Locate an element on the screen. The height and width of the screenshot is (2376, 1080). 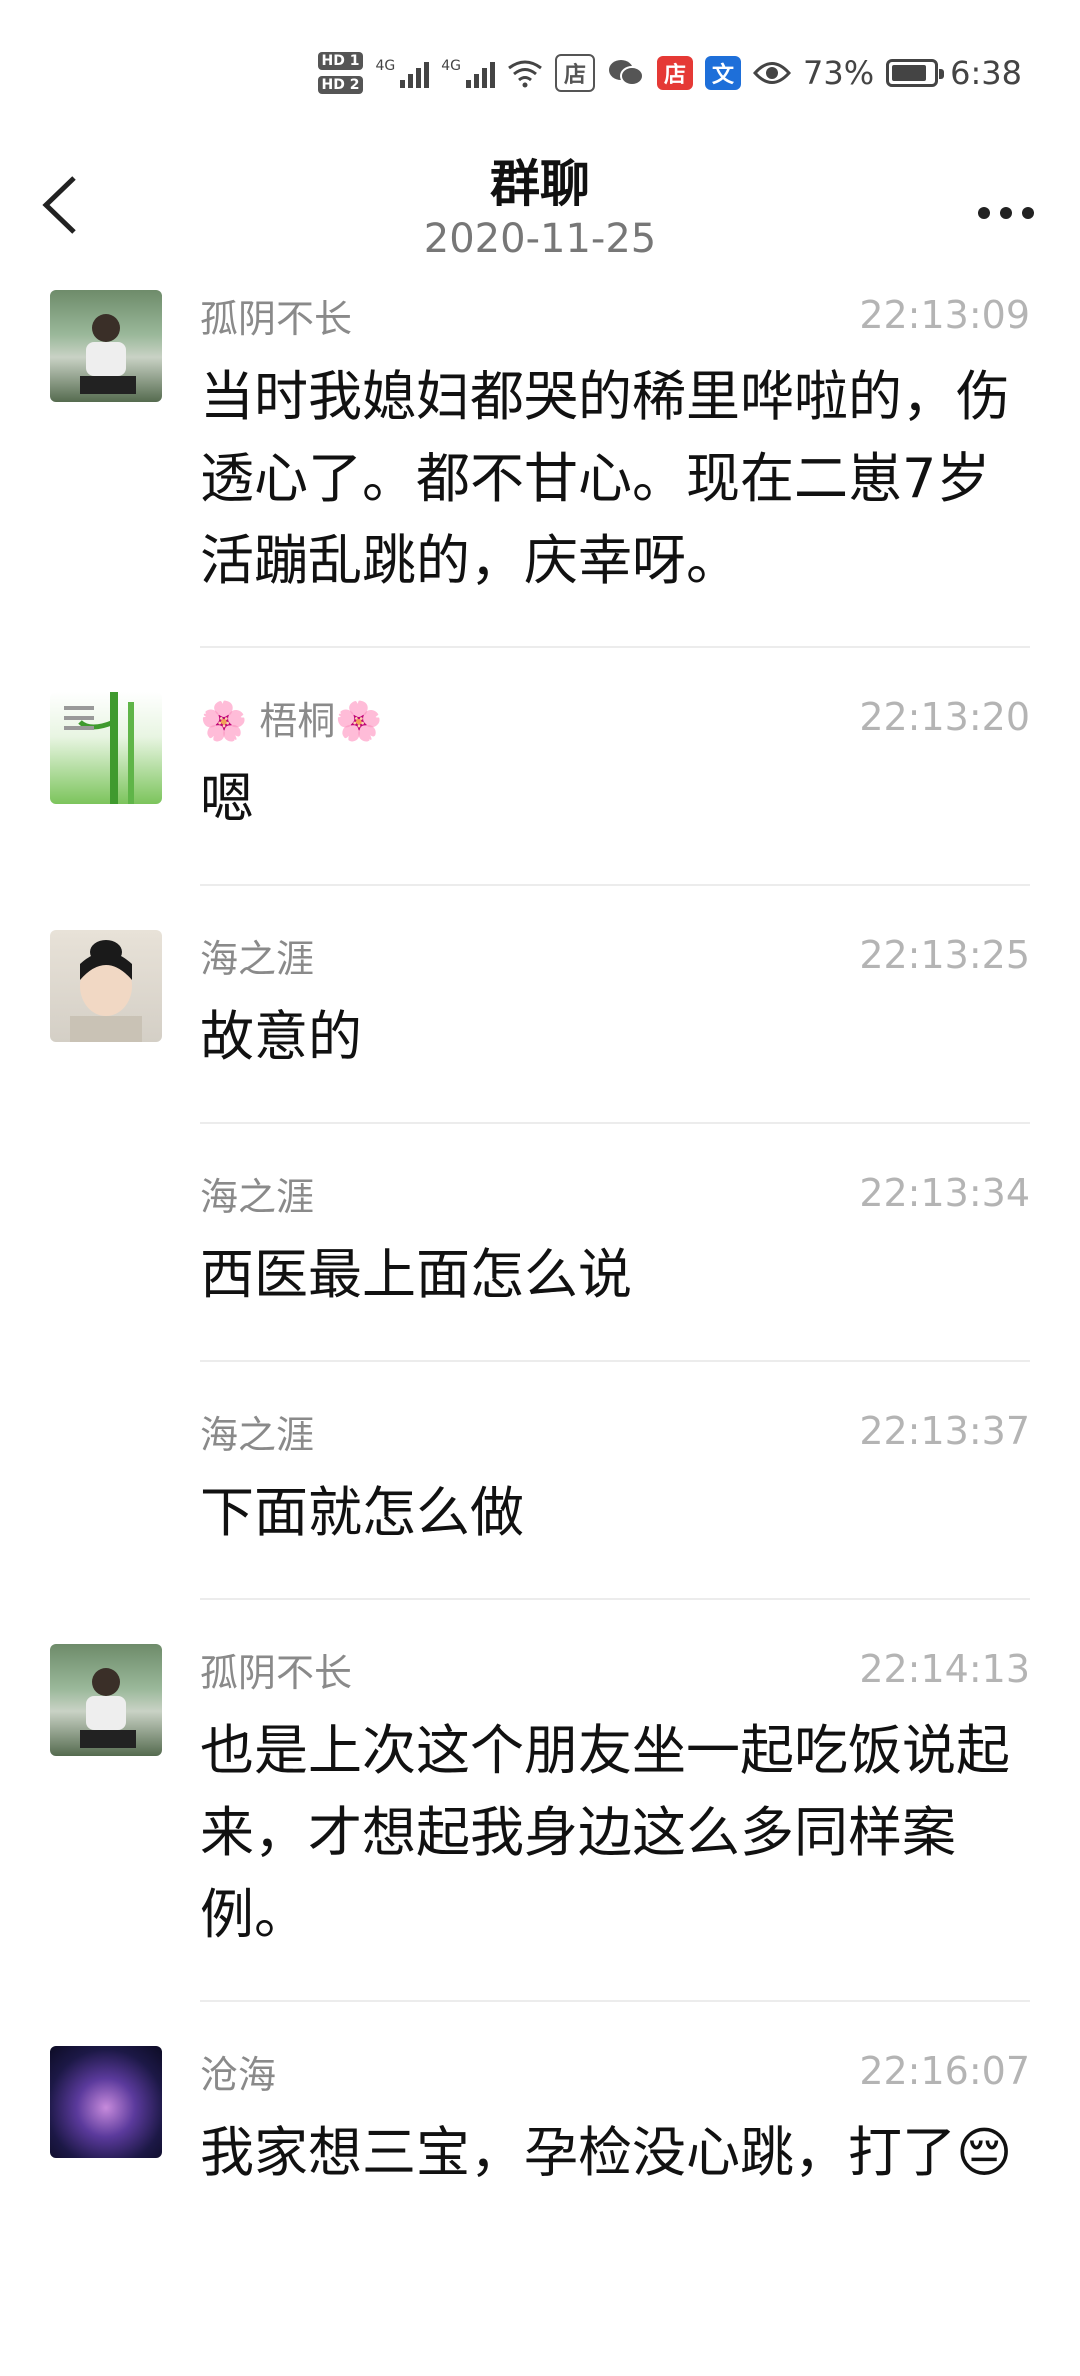
network-type: 4G is located at coordinates (385, 66).